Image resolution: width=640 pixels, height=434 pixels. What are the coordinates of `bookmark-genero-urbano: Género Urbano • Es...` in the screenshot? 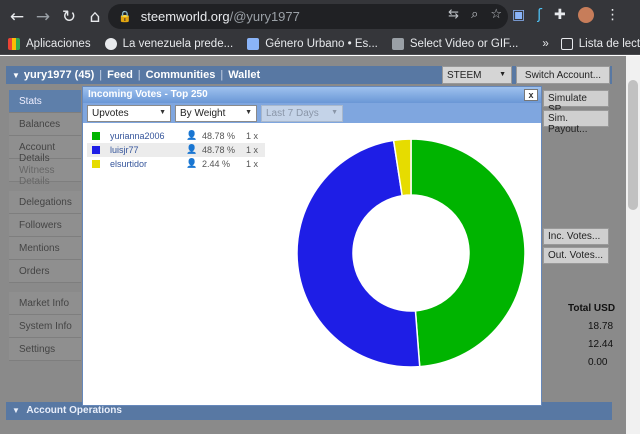 It's located at (312, 43).